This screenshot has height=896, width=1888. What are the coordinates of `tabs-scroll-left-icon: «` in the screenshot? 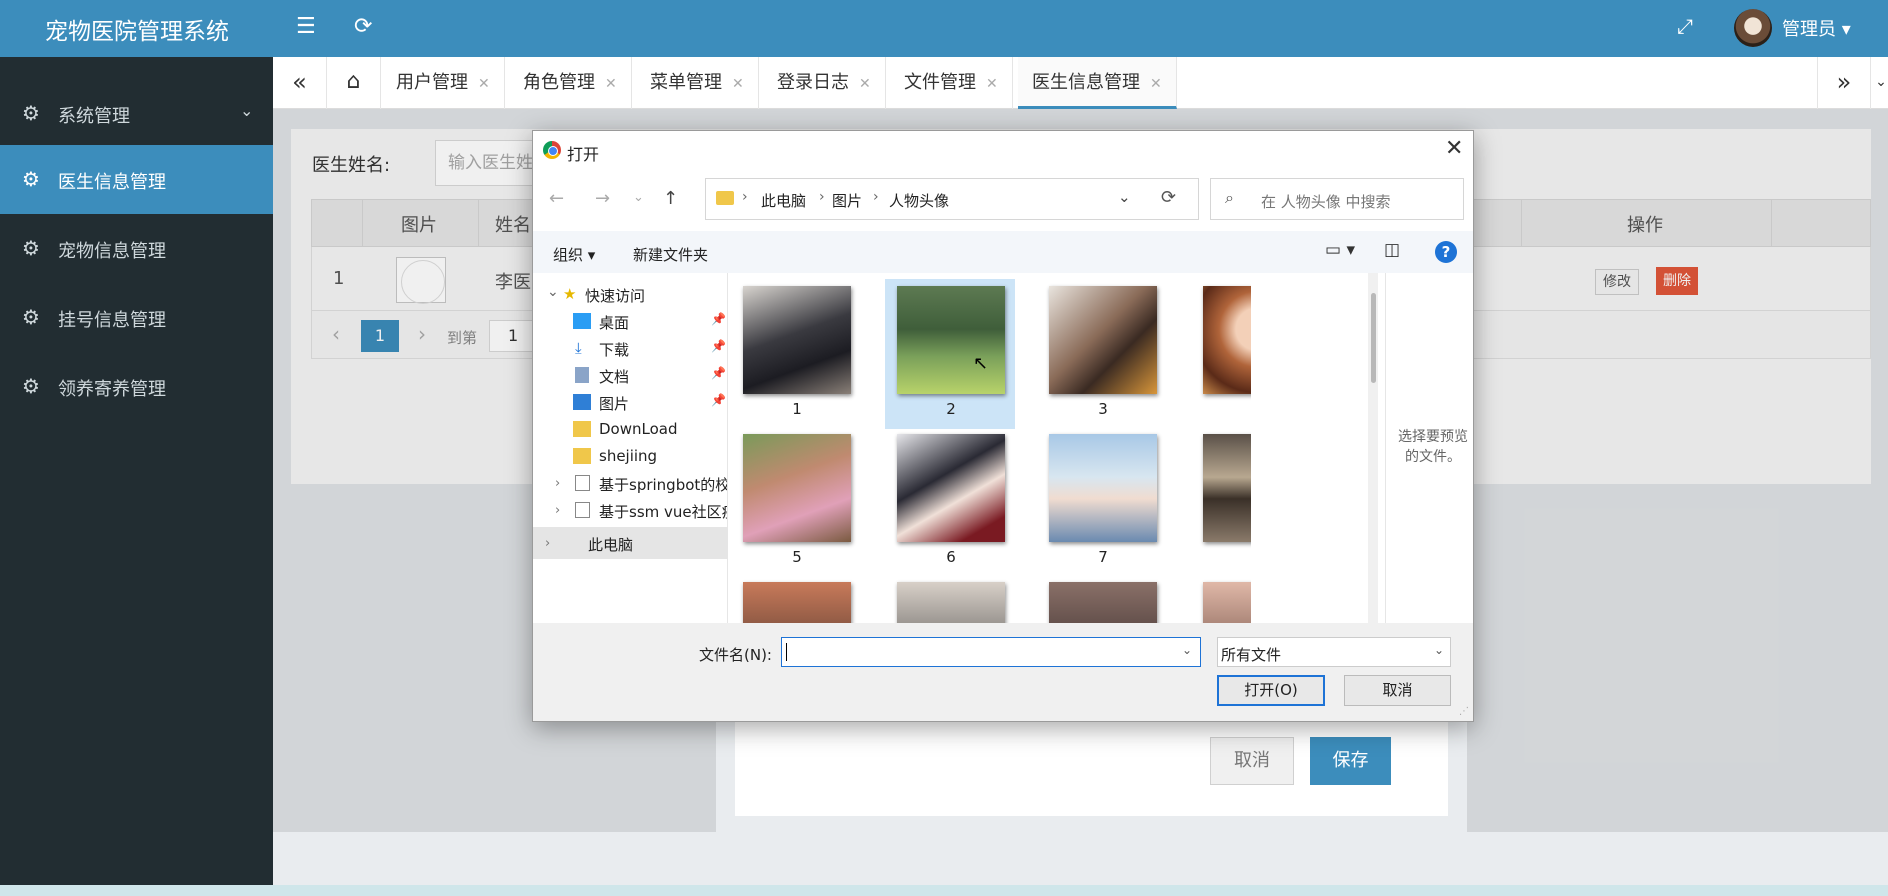 It's located at (300, 83).